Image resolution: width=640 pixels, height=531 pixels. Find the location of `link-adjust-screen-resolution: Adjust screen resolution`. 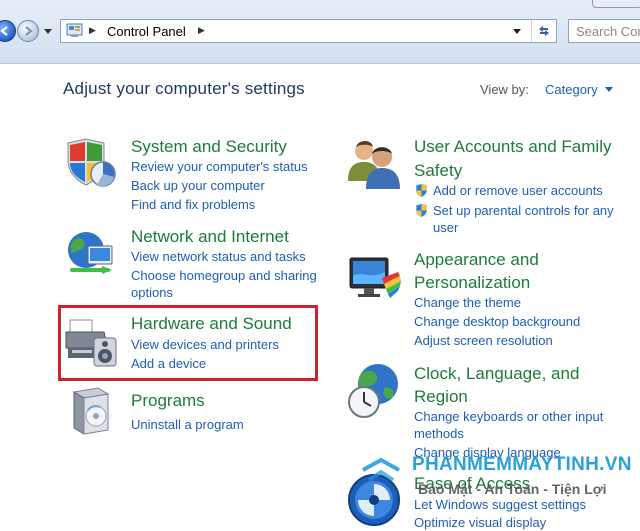

link-adjust-screen-resolution: Adjust screen resolution is located at coordinates (483, 340).